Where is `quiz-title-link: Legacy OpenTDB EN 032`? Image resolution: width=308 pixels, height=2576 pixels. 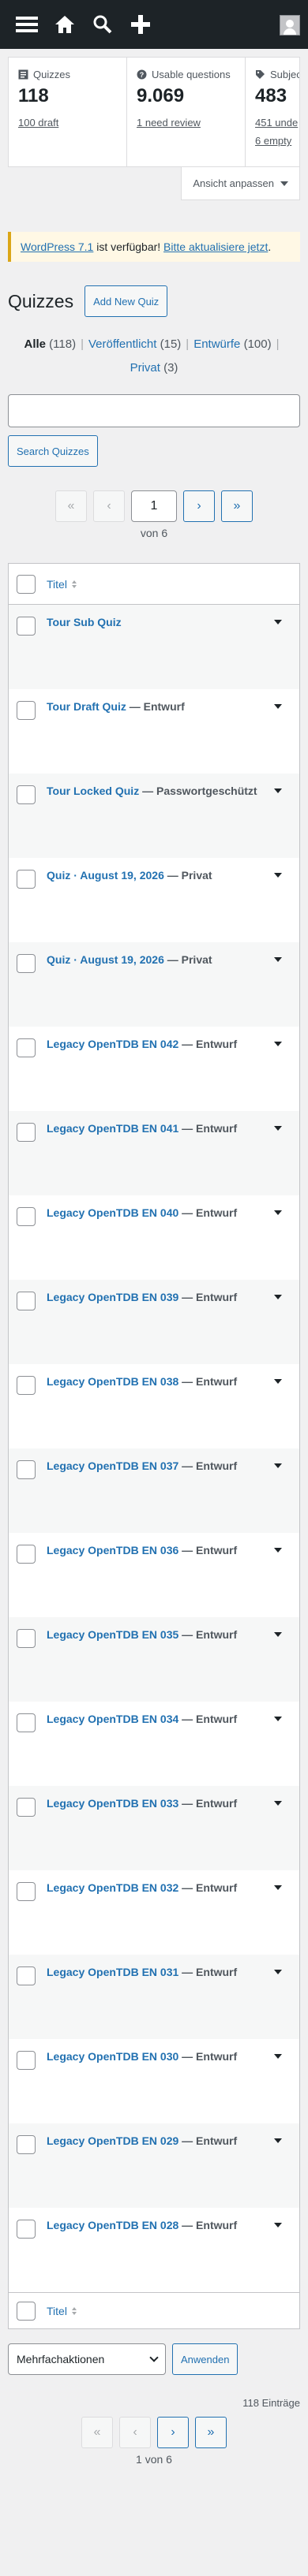 quiz-title-link: Legacy OpenTDB EN 032 is located at coordinates (112, 1887).